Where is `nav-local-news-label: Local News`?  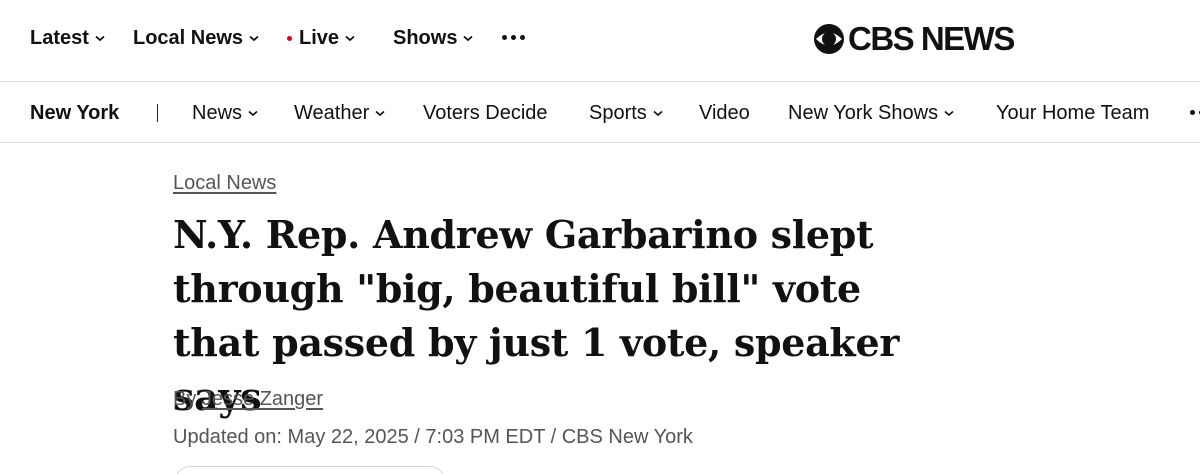
nav-local-news-label: Local News is located at coordinates (188, 37).